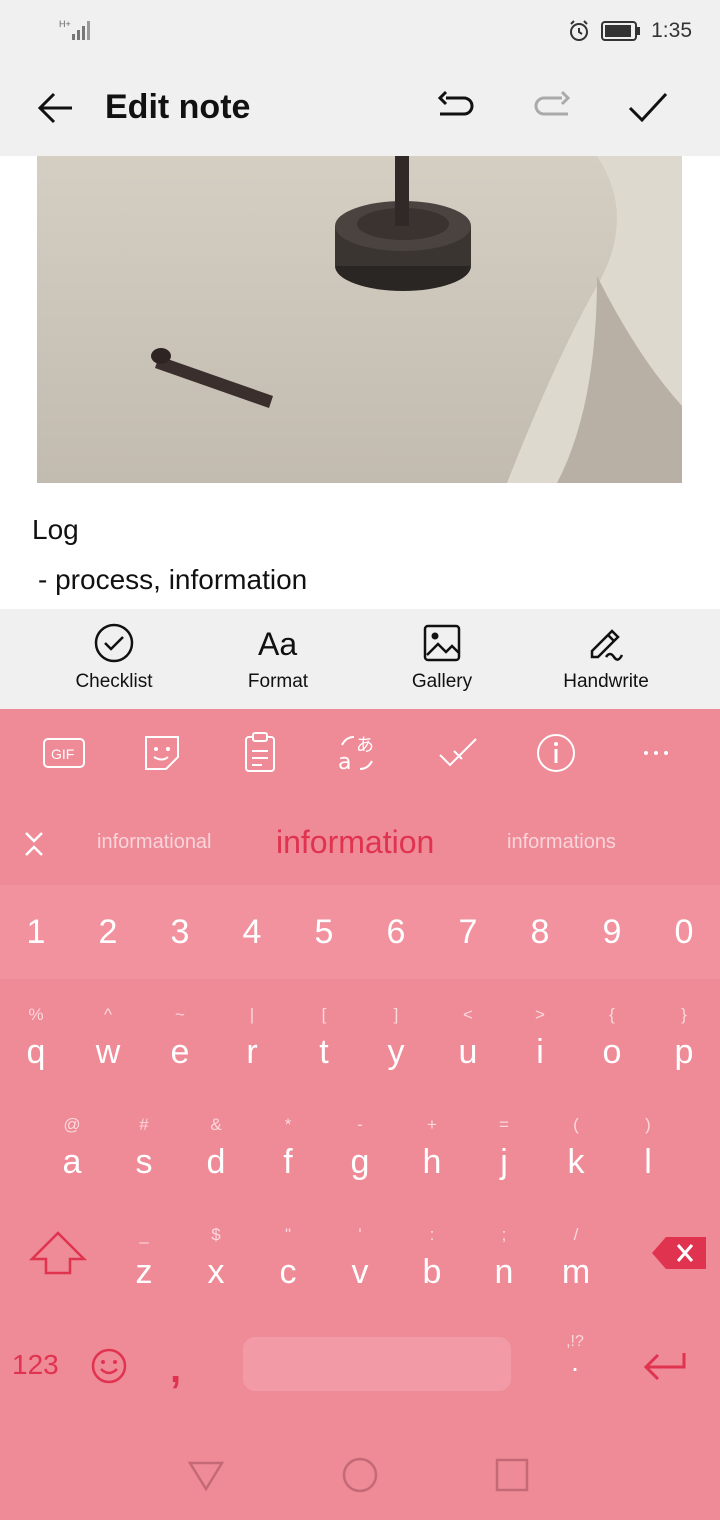  Describe the element at coordinates (665, 1367) in the screenshot. I see `enter-icon` at that location.